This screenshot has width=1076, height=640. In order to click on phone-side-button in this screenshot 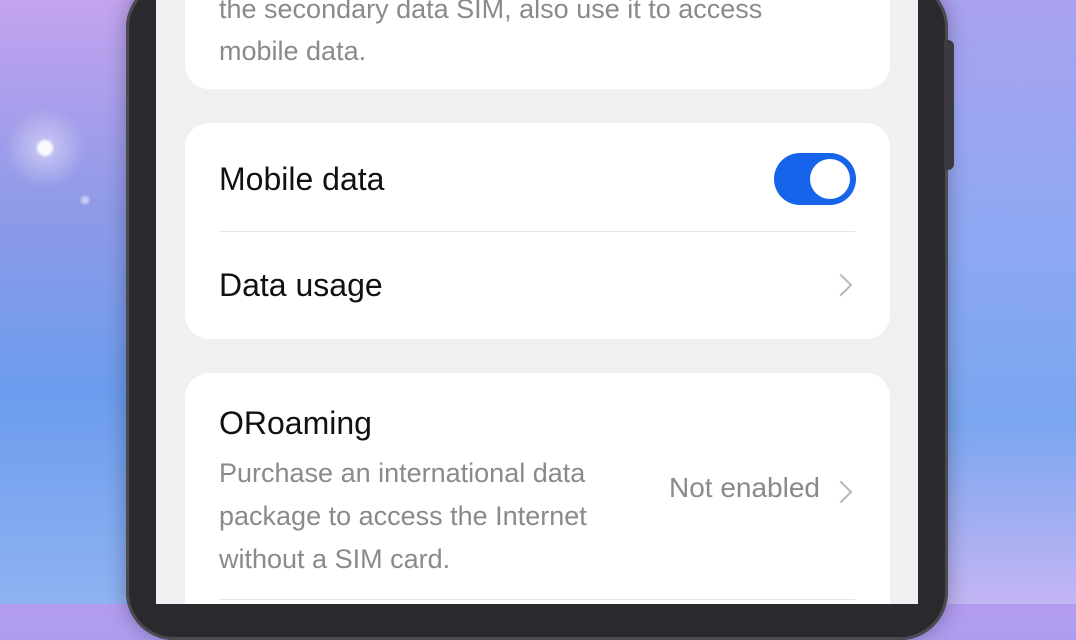, I will do `click(949, 105)`.